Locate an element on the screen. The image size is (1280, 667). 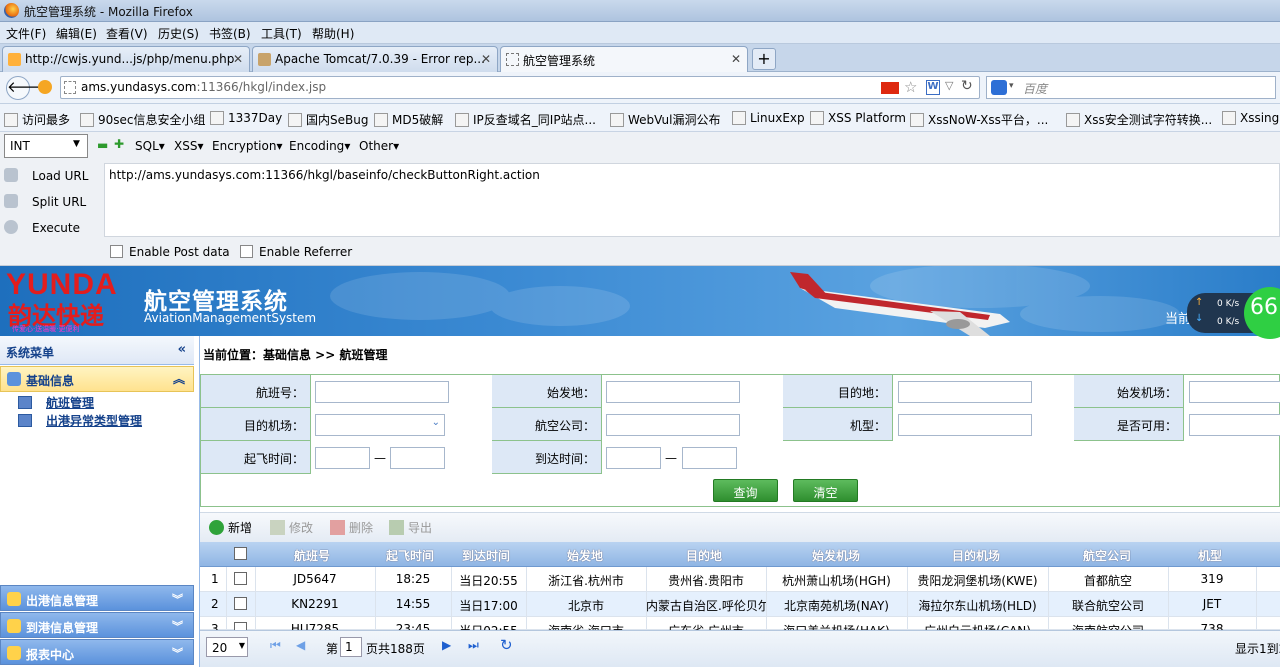
flight-no-input is located at coordinates (382, 392).